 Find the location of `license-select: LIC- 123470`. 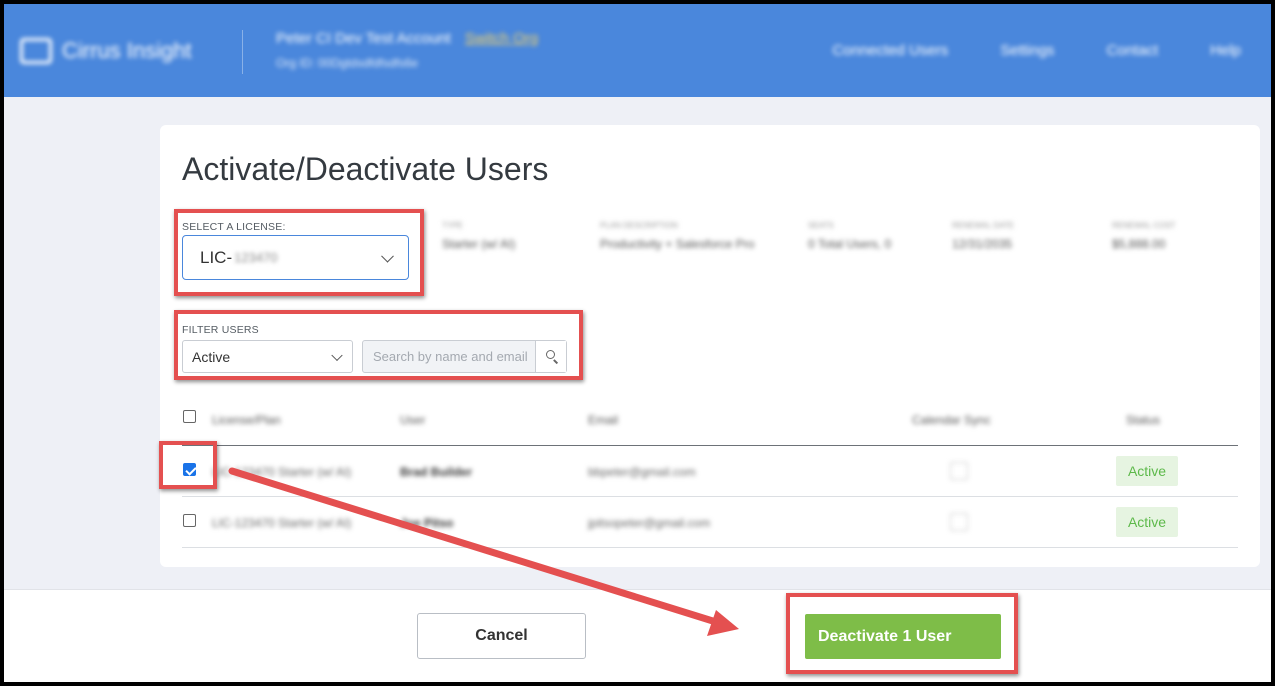

license-select: LIC- 123470 is located at coordinates (295, 257).